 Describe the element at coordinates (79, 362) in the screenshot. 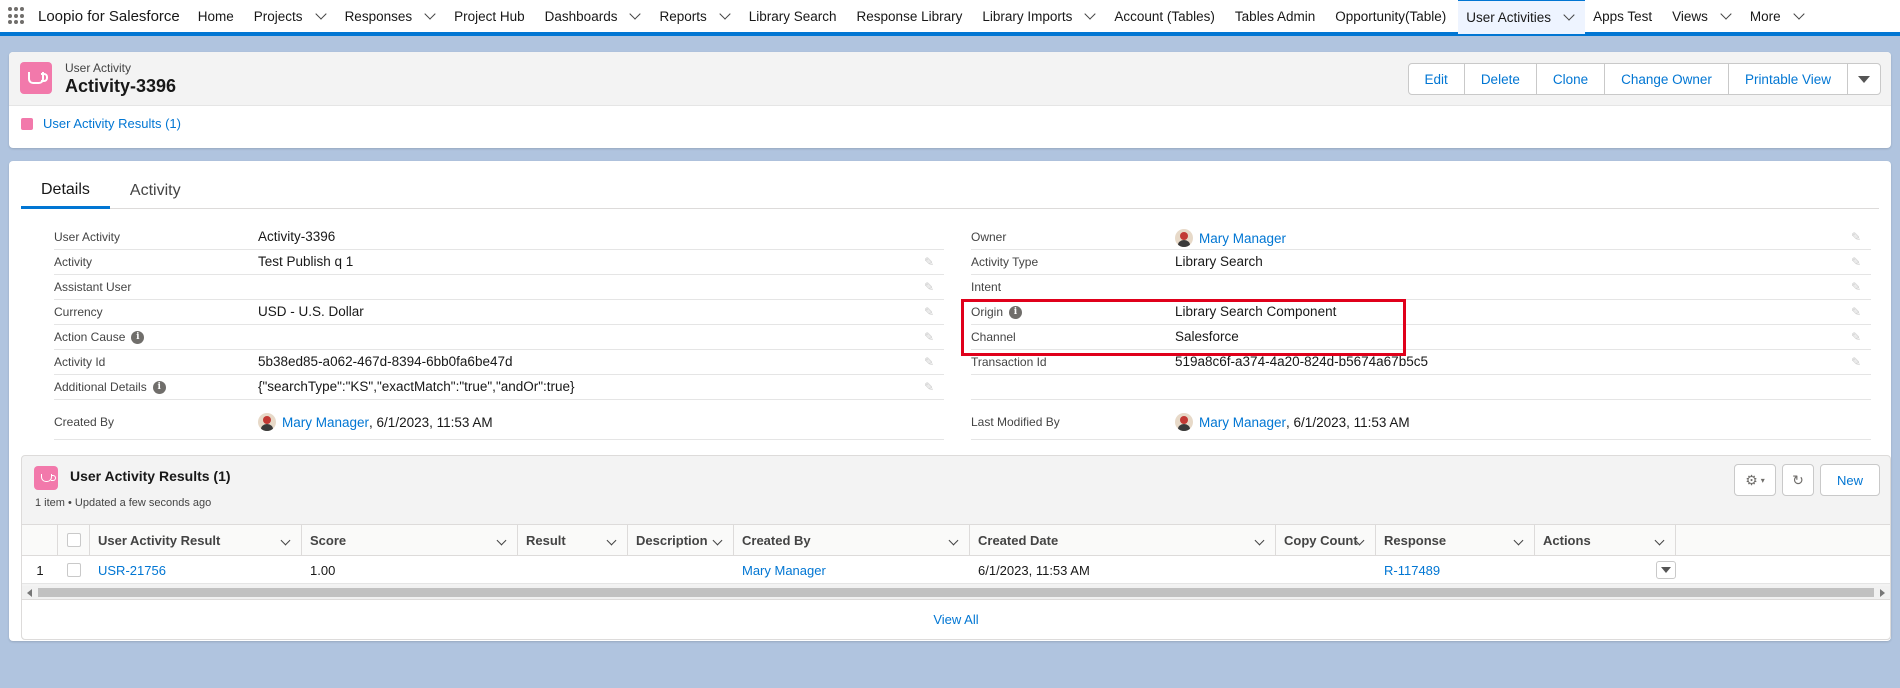

I see `field-label: Activity Id` at that location.